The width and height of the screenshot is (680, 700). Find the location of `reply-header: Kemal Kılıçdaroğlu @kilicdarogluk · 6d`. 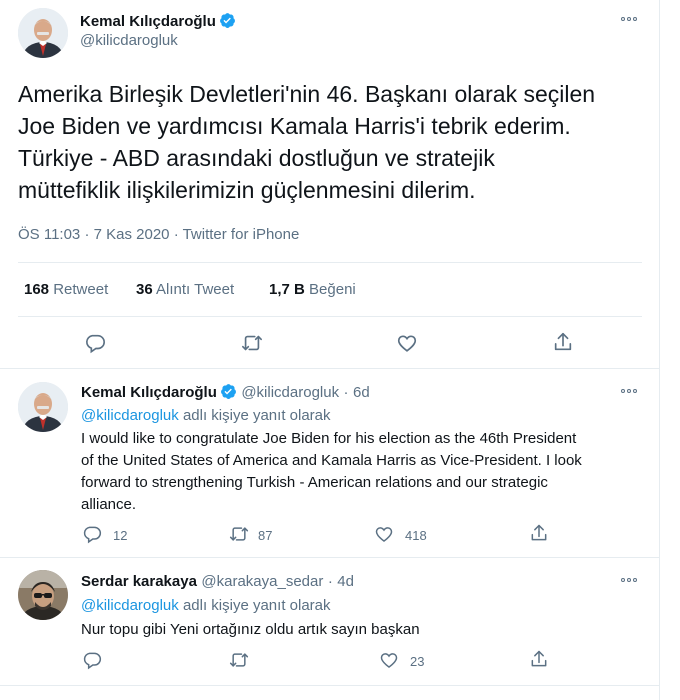

reply-header: Kemal Kılıçdaroğlu @kilicdarogluk · 6d is located at coordinates (225, 392).